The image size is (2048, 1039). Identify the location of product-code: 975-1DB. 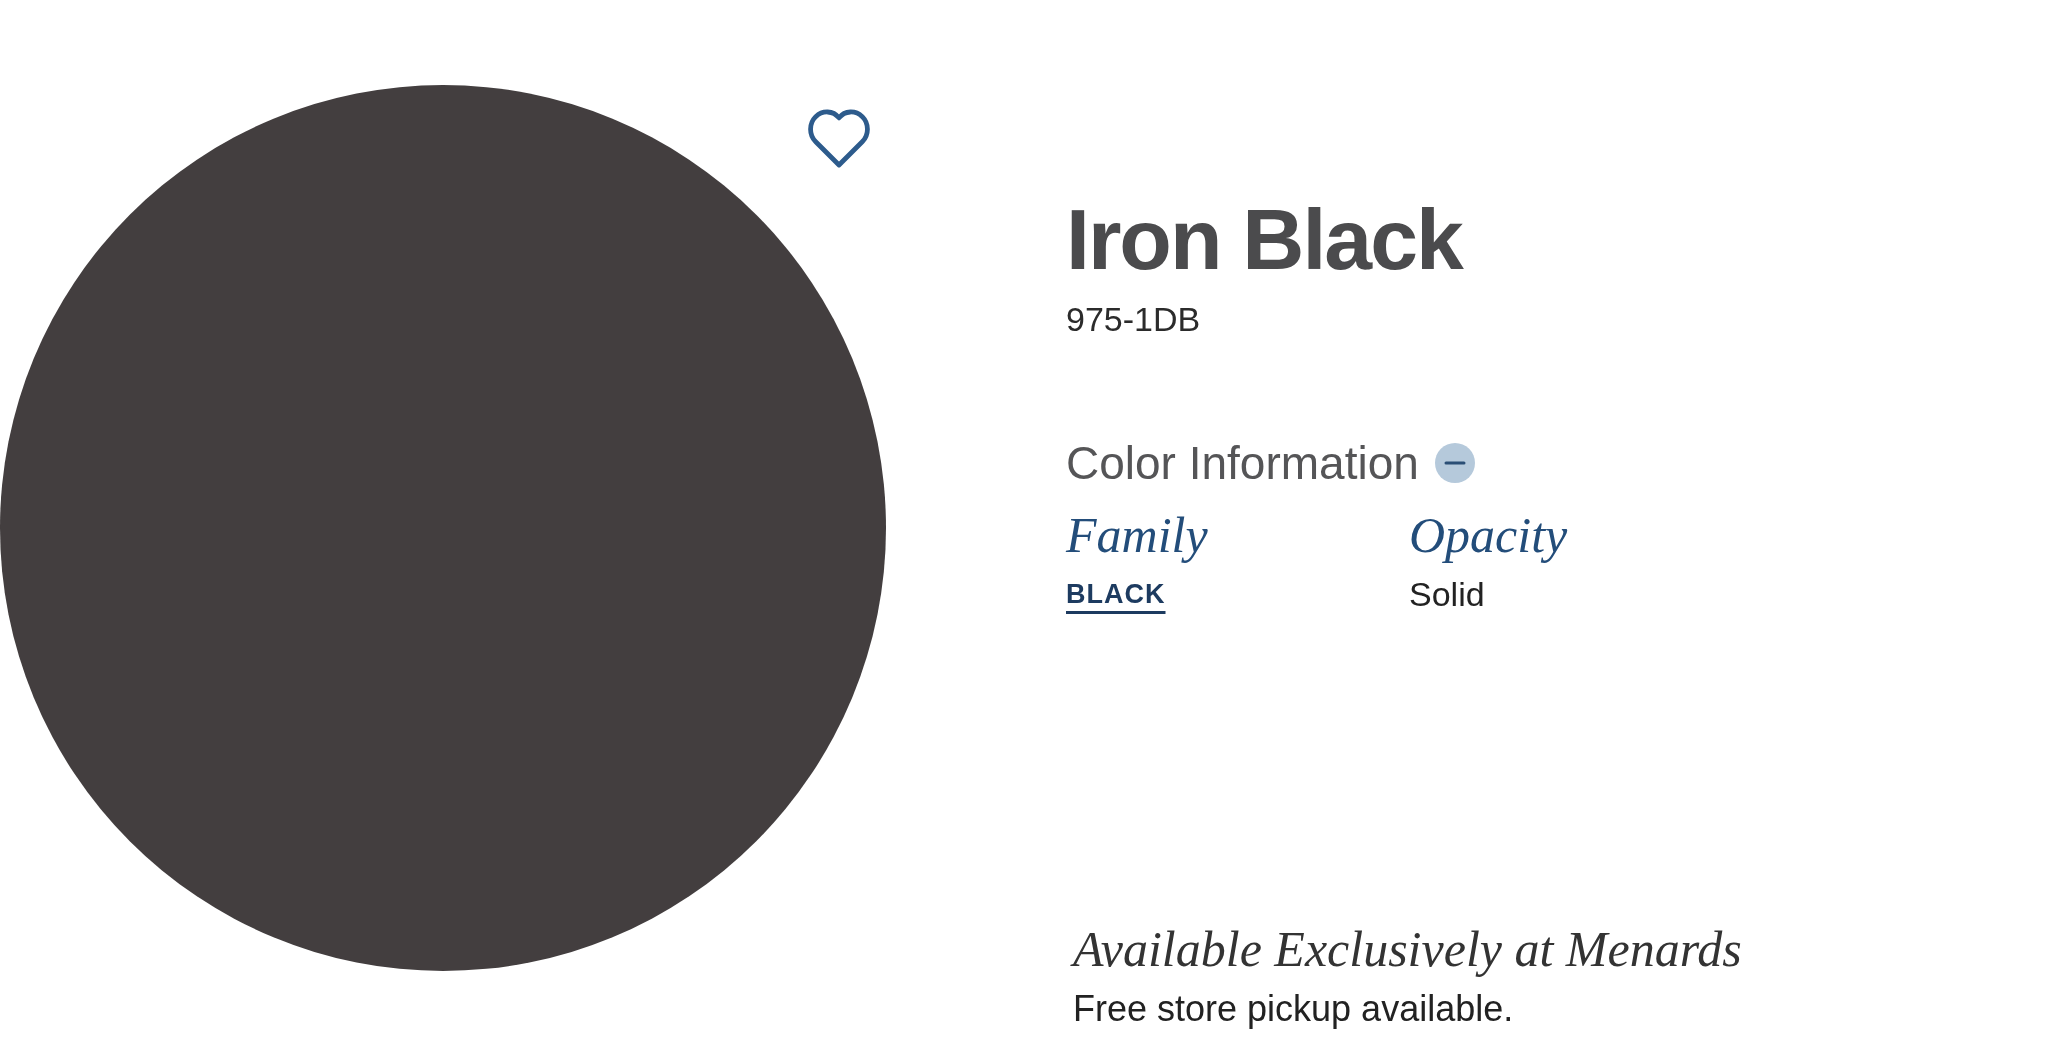
(1133, 319).